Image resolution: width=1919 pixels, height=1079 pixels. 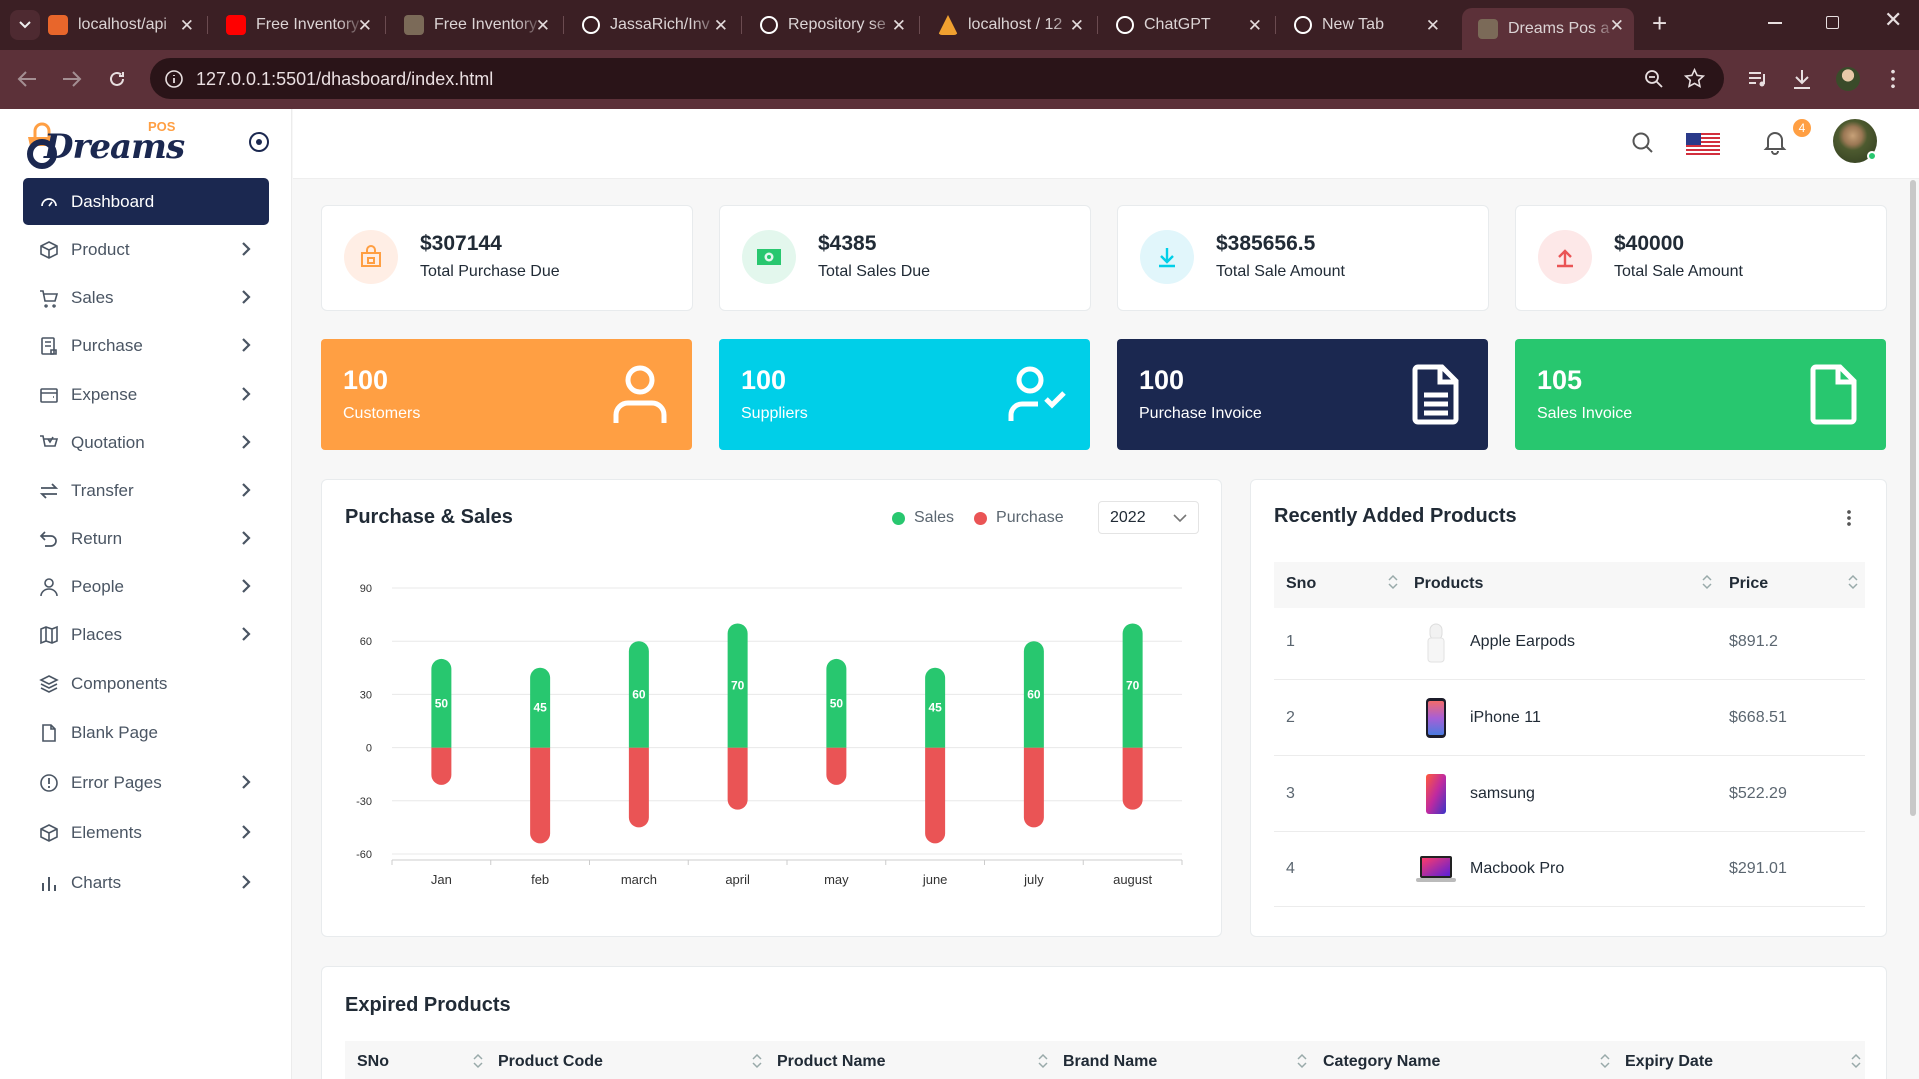 What do you see at coordinates (1381, 1062) in the screenshot?
I see `column-header-category-name: Category Name` at bounding box center [1381, 1062].